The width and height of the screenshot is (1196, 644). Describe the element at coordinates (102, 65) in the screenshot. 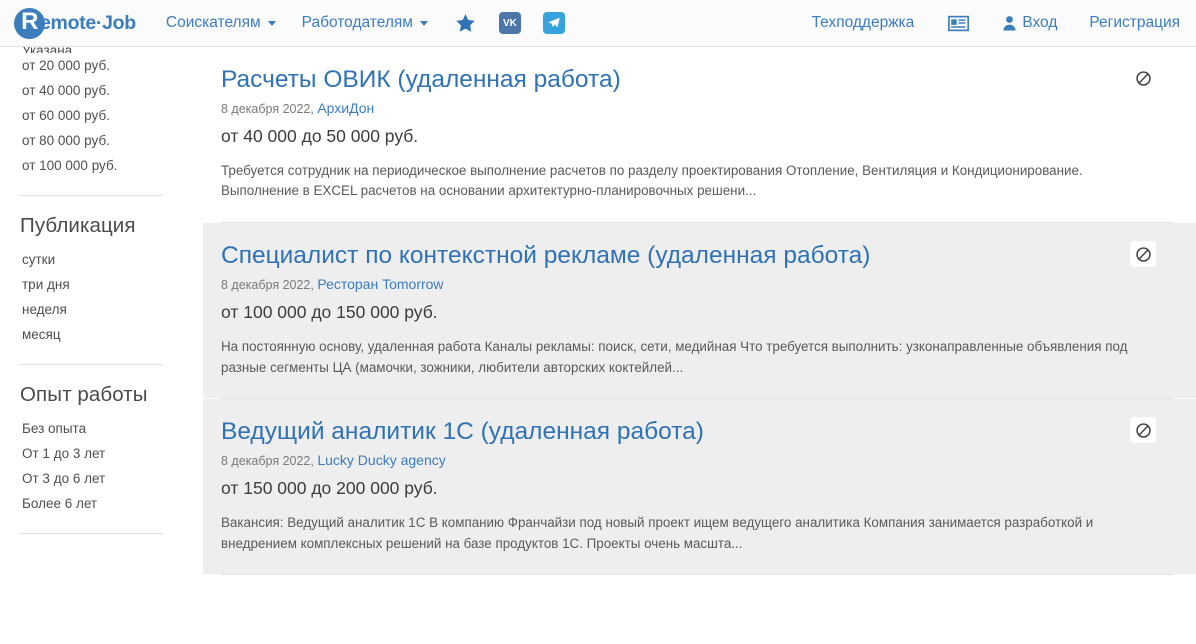

I see `filter-salary-20000: от 20 000 руб.` at that location.